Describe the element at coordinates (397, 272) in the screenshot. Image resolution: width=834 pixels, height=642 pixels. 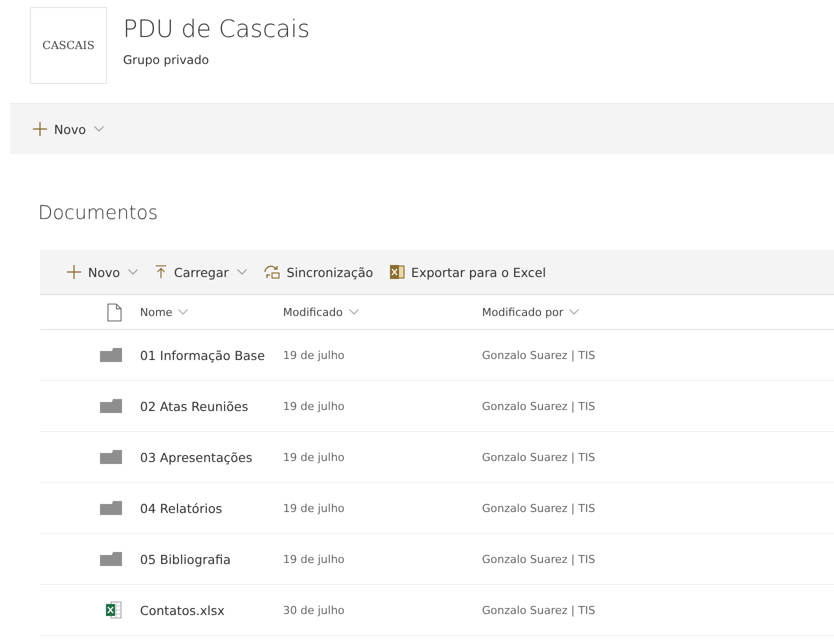
I see `excel-icon` at that location.